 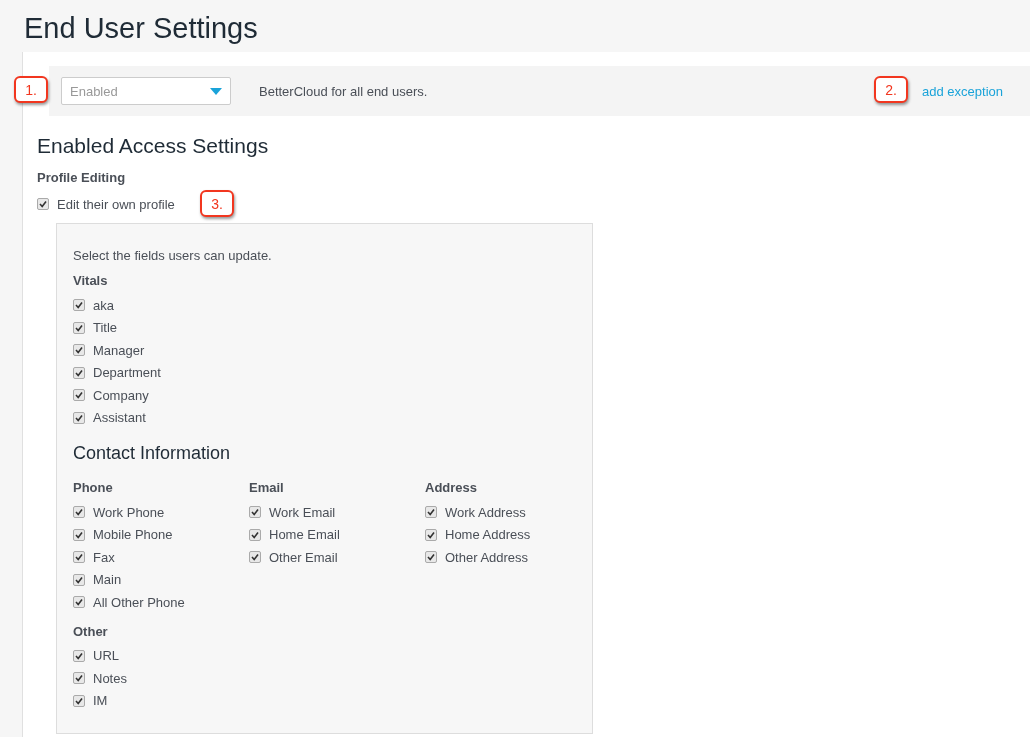 I want to click on checkbox-label: Main, so click(x=107, y=580).